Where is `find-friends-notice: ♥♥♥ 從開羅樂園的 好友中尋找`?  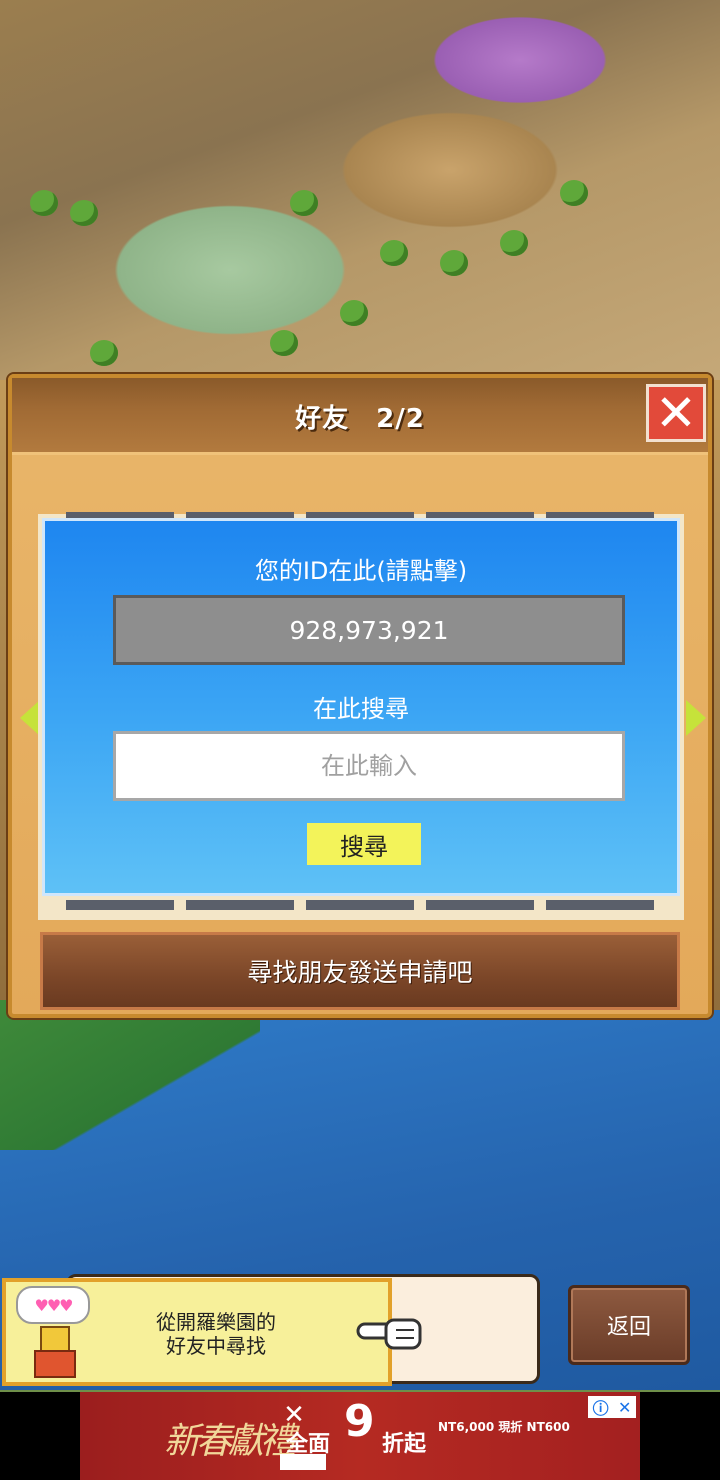
find-friends-notice: ♥♥♥ 從開羅樂園的 好友中尋找 is located at coordinates (197, 1332).